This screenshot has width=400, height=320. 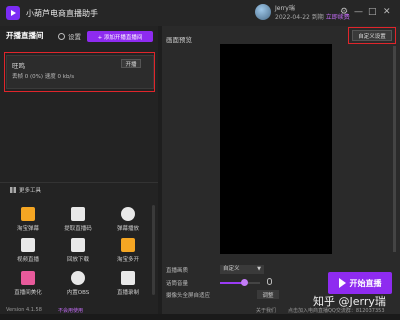 What do you see at coordinates (127, 293) in the screenshot?
I see `tool-label: 直播录制` at bounding box center [127, 293].